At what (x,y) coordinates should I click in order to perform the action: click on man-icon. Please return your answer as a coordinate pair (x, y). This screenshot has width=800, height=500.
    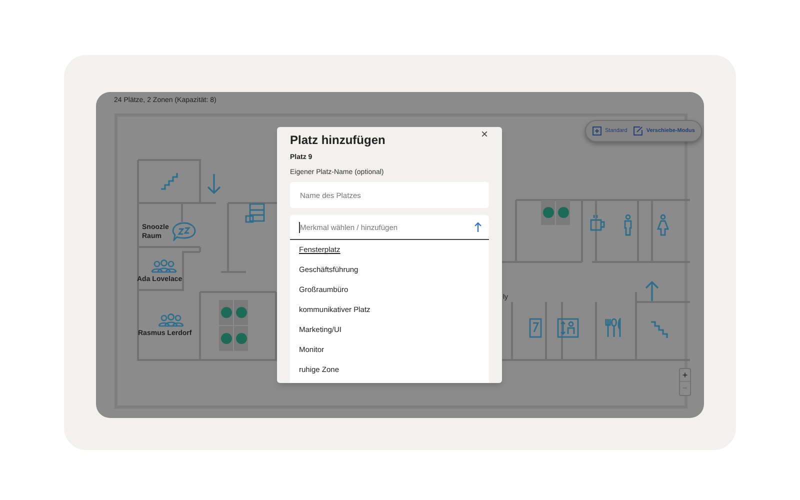
    Looking at the image, I should click on (628, 225).